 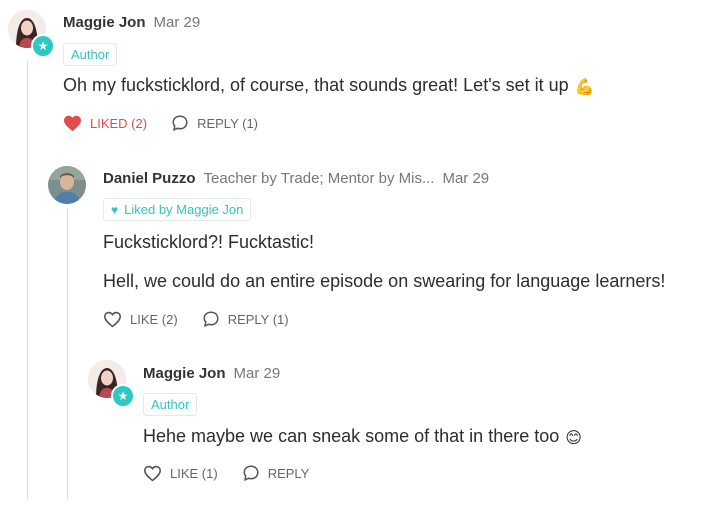 I want to click on heart-filled-icon, so click(x=72, y=123).